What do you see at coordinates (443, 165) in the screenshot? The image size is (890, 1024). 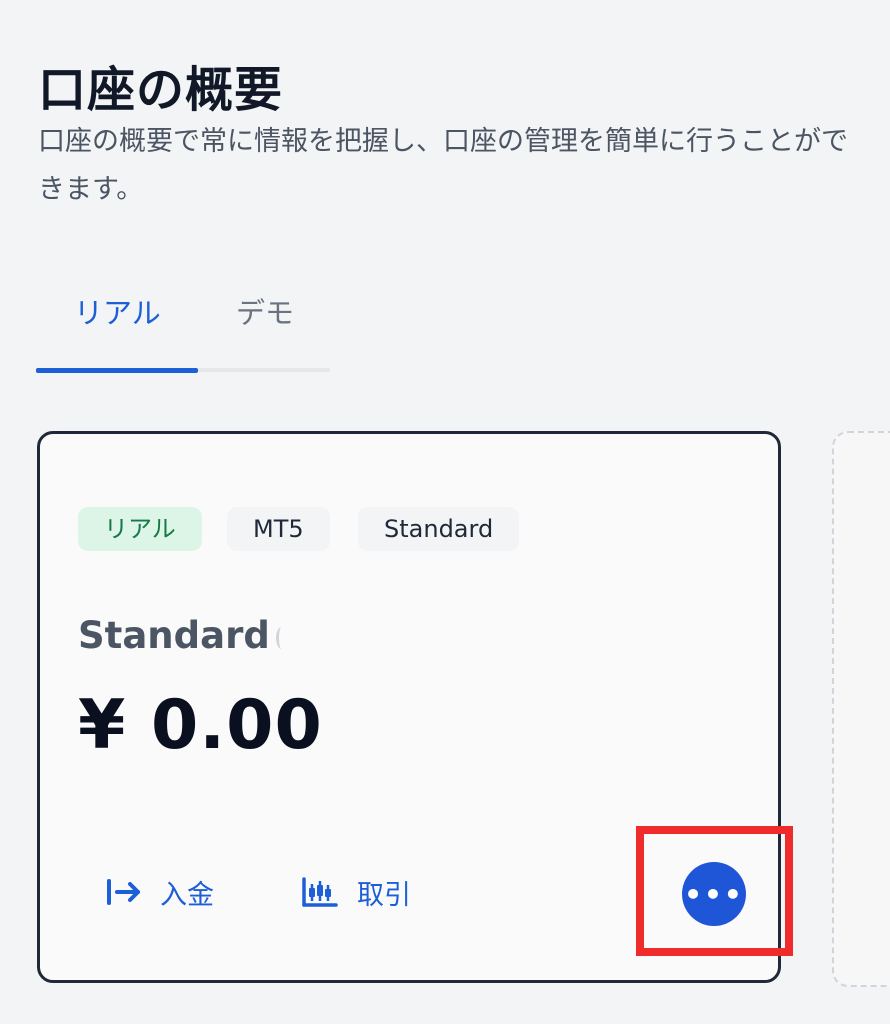 I see `page-subtitle: 口座の概要で常に情報を把握し、口座の管理を簡単に行うことができます。` at bounding box center [443, 165].